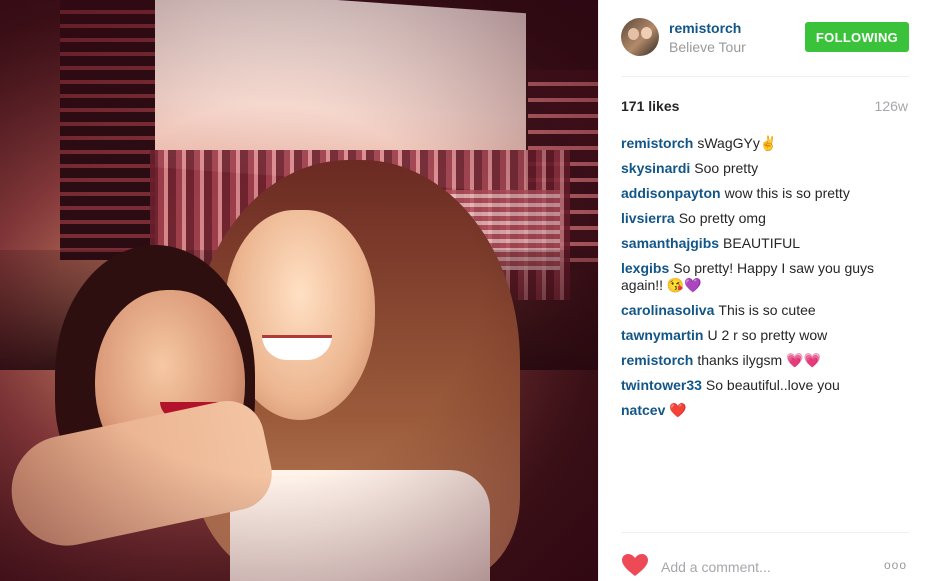 This screenshot has height=581, width=932. What do you see at coordinates (667, 310) in the screenshot?
I see `comment-username: carolinasoliva` at bounding box center [667, 310].